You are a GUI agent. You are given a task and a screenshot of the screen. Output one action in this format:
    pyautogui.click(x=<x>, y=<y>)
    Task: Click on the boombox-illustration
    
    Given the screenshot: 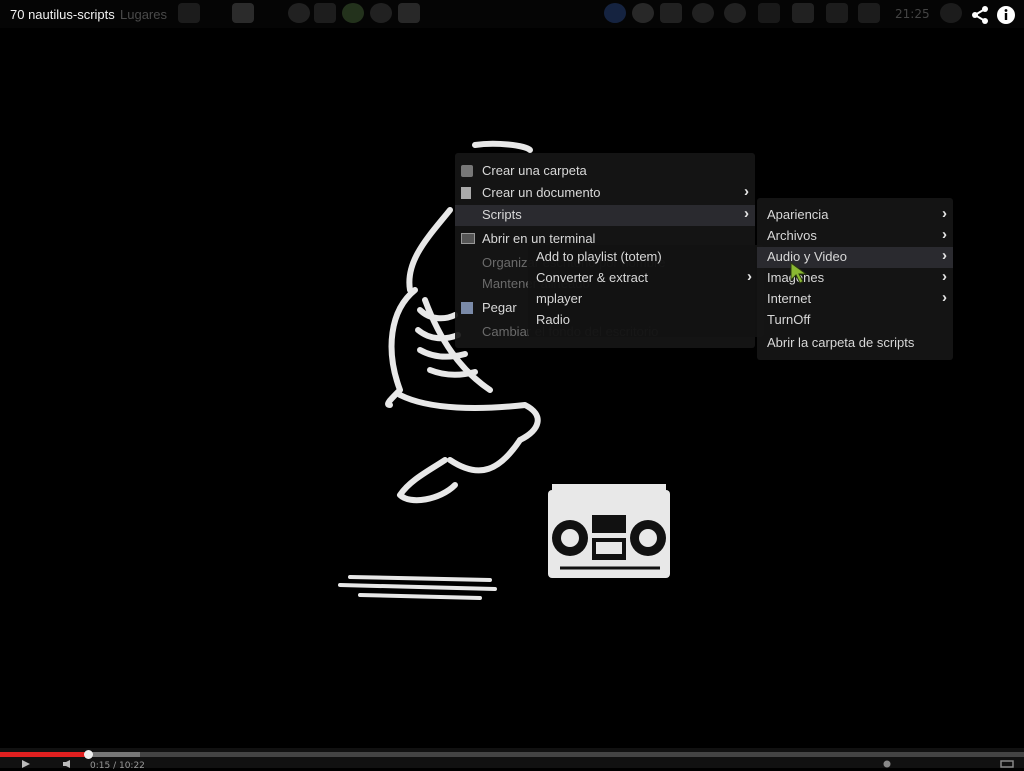 What is the action you would take?
    pyautogui.click(x=609, y=531)
    